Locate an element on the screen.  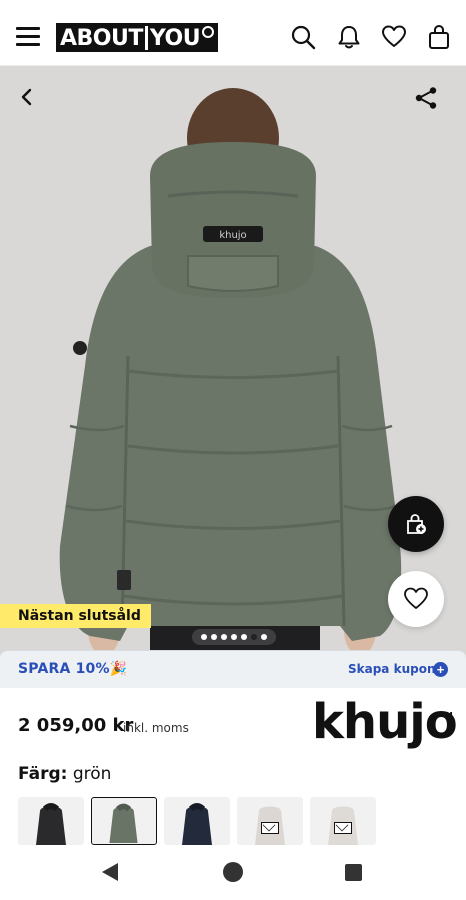
color-selector-label: Färg: grön is located at coordinates (64, 774).